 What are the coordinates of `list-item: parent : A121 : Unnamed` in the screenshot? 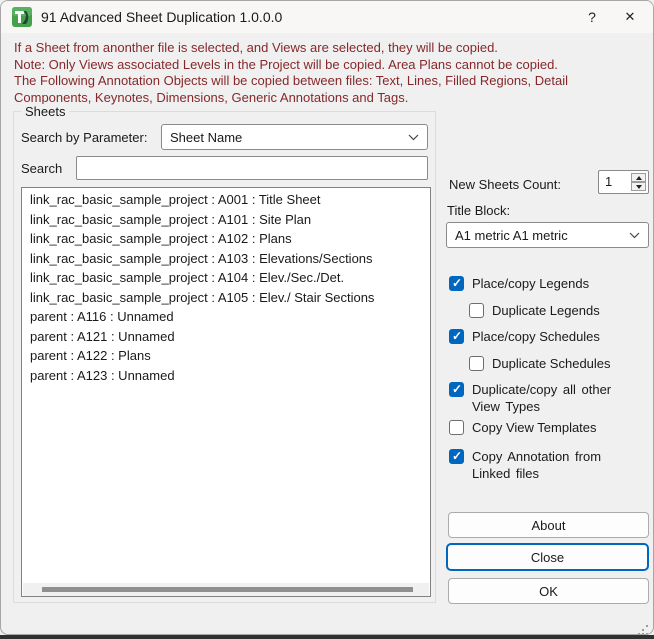 It's located at (226, 337).